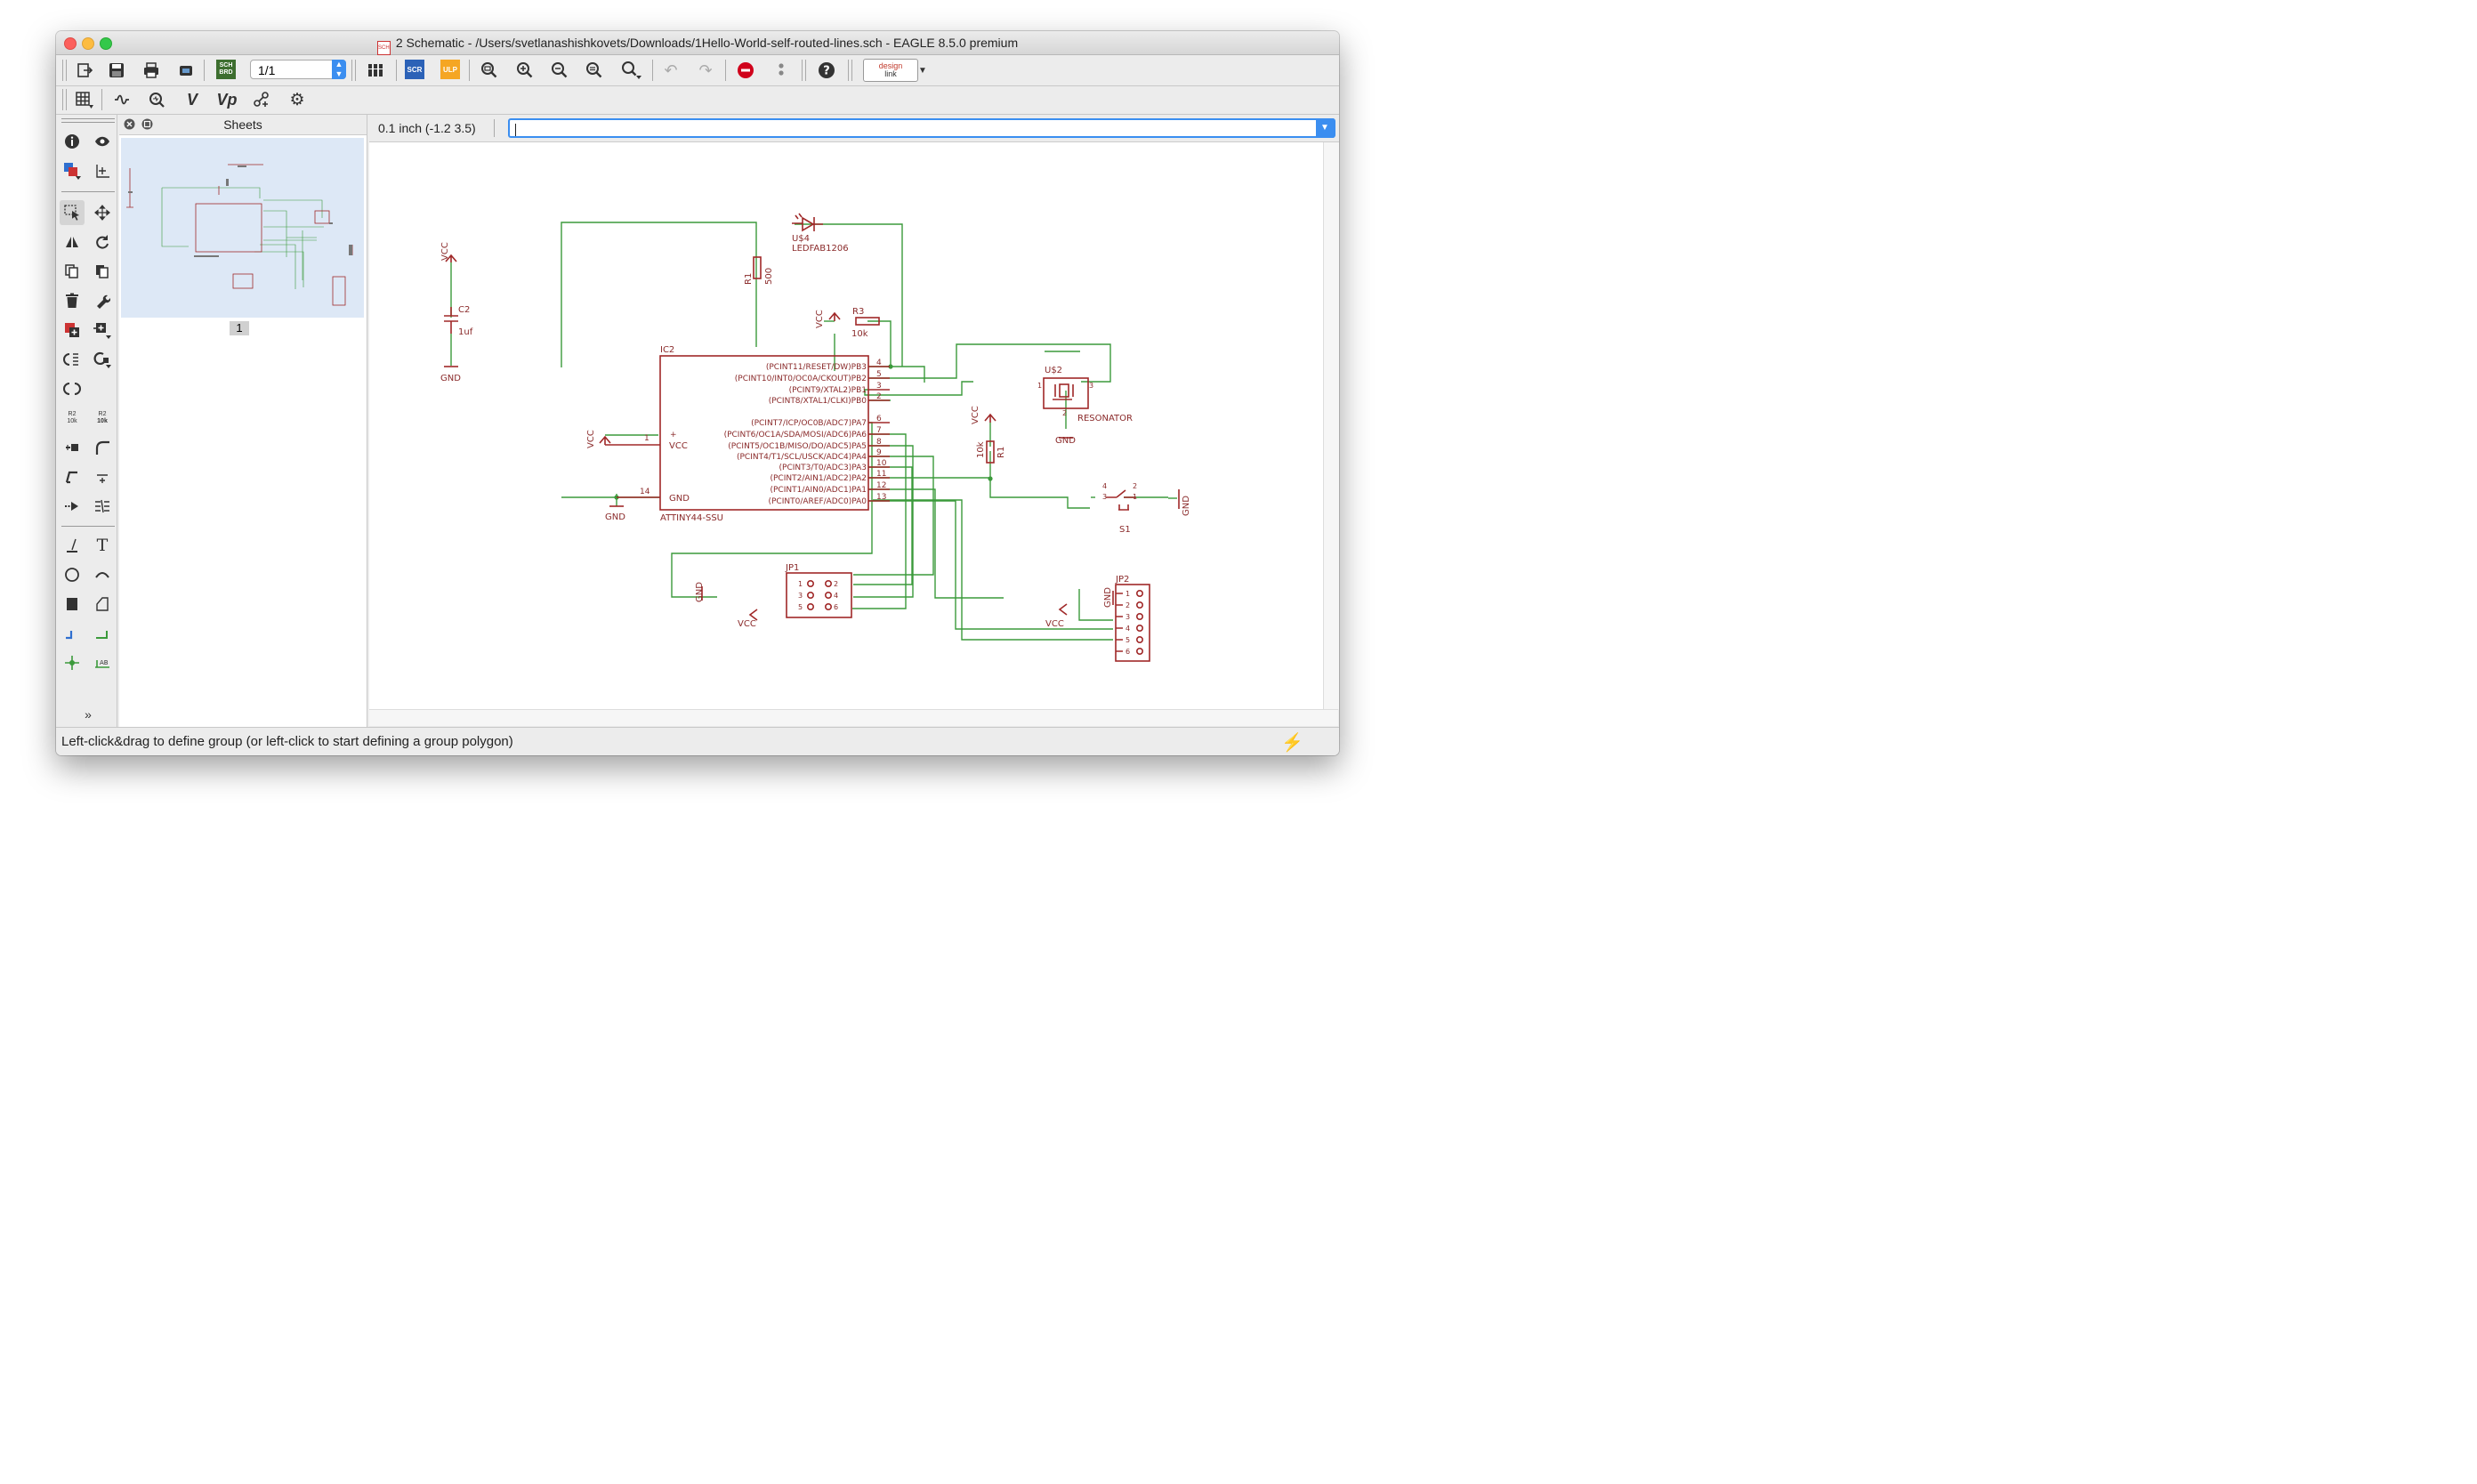  What do you see at coordinates (102, 574) in the screenshot?
I see `arc-tool-icon` at bounding box center [102, 574].